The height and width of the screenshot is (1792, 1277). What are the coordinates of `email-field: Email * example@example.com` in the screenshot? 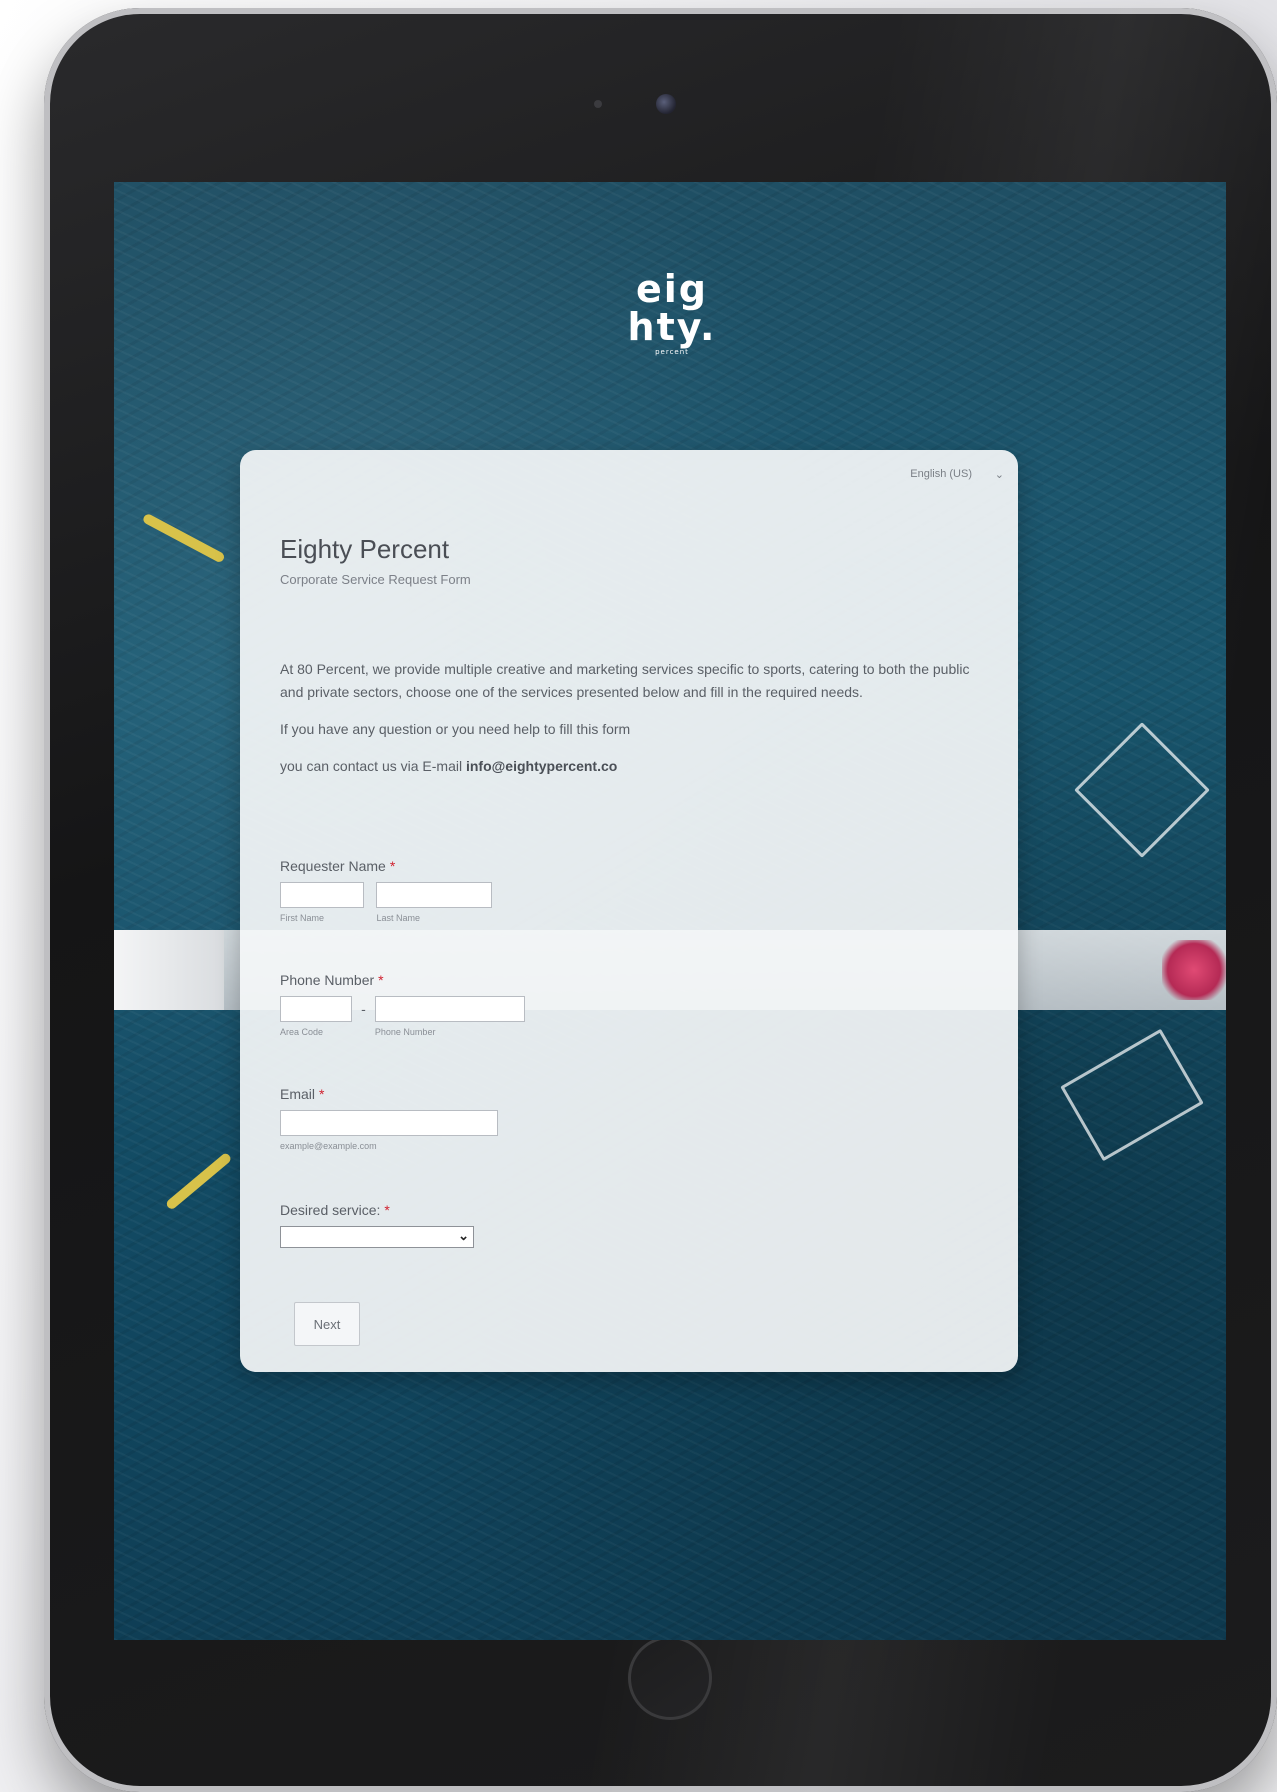 It's located at (389, 1120).